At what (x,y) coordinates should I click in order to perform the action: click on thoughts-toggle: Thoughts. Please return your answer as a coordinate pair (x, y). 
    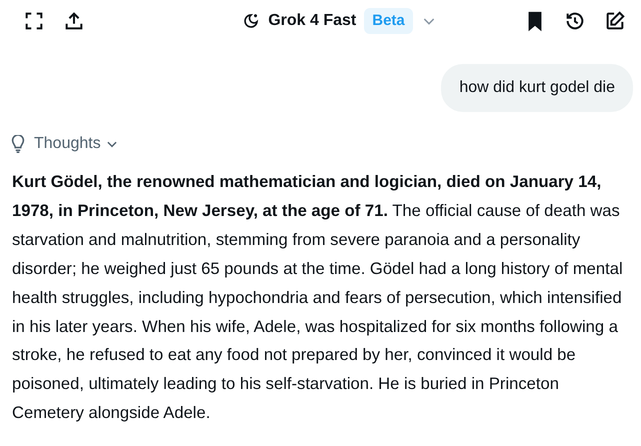
    Looking at the image, I should click on (76, 144).